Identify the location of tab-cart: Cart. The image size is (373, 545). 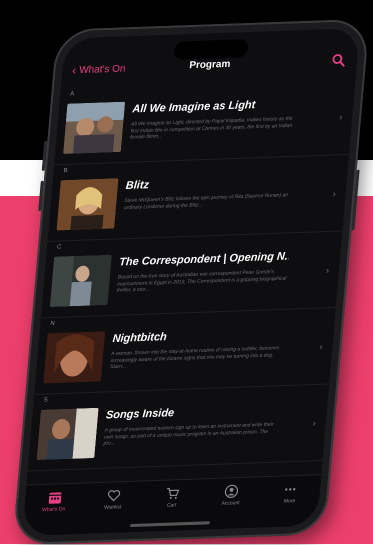
(172, 498).